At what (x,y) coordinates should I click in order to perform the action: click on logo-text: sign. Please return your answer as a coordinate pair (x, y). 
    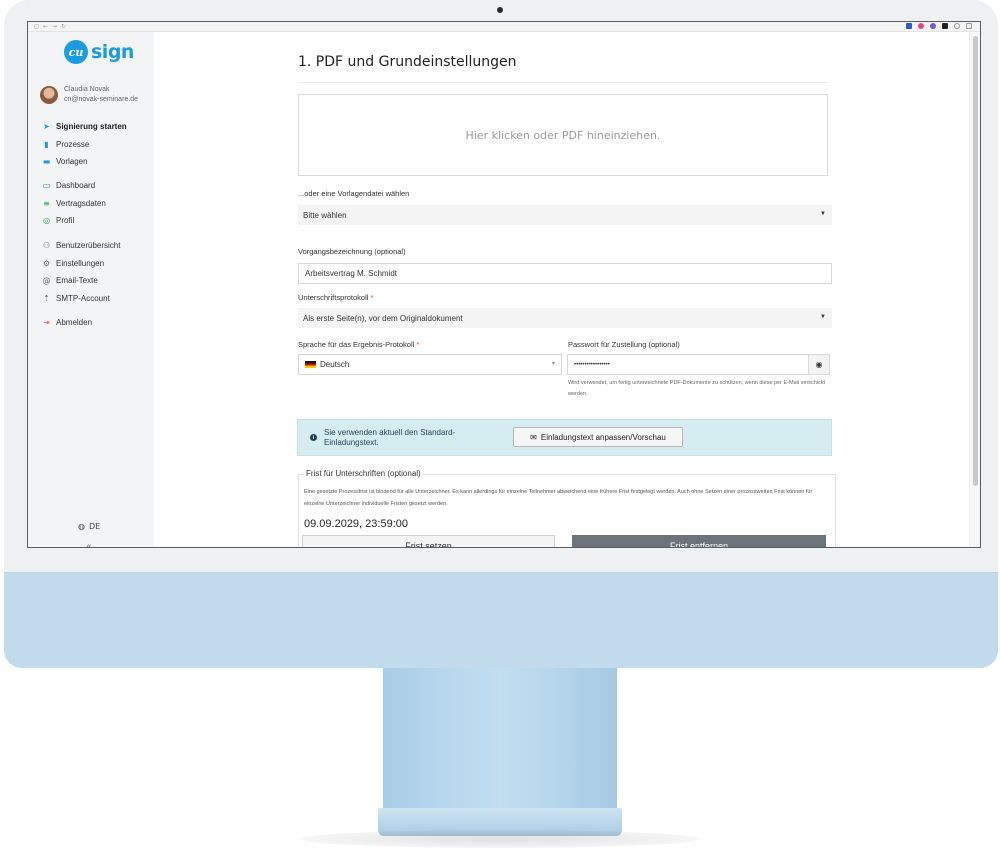
    Looking at the image, I should click on (112, 52).